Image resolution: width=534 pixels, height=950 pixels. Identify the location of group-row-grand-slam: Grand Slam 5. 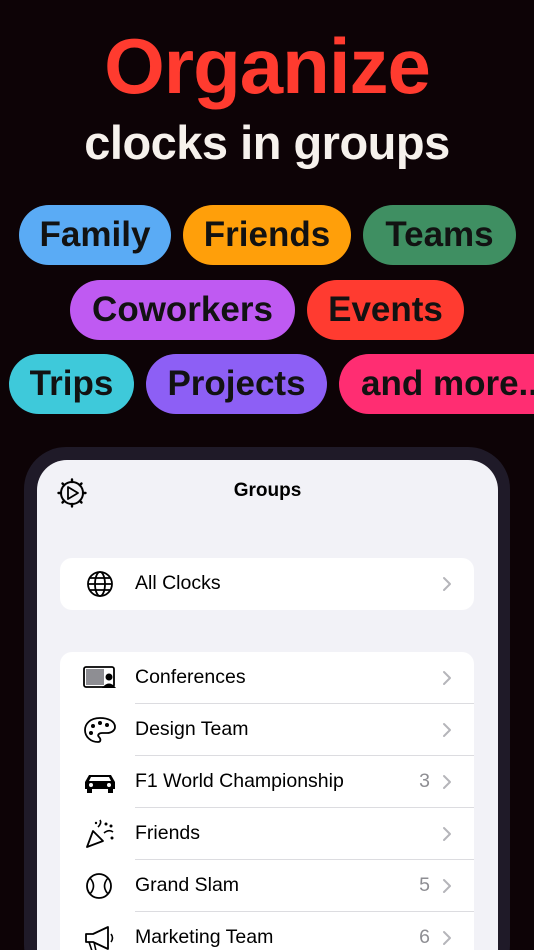
(267, 886).